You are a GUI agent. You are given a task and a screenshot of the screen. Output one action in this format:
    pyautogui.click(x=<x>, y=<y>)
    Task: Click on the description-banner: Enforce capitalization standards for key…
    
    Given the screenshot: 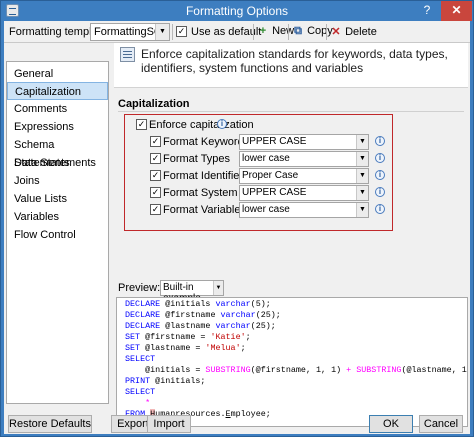 What is the action you would take?
    pyautogui.click(x=291, y=65)
    